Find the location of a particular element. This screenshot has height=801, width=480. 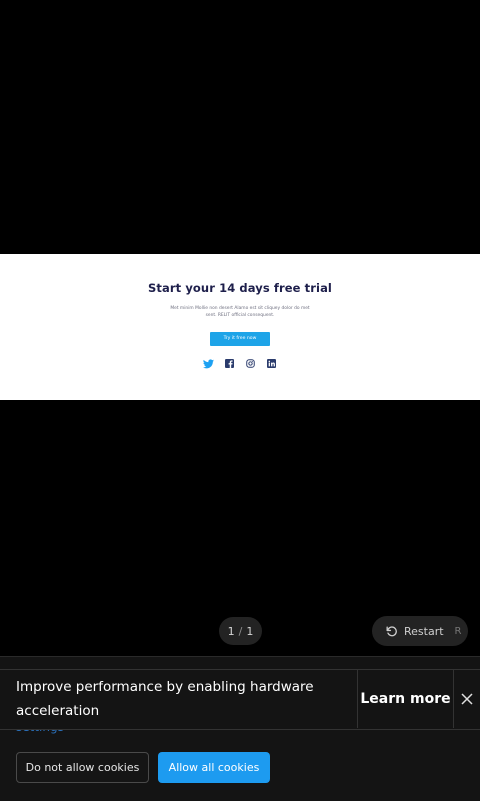

try-free-button: Try it free now is located at coordinates (240, 339).